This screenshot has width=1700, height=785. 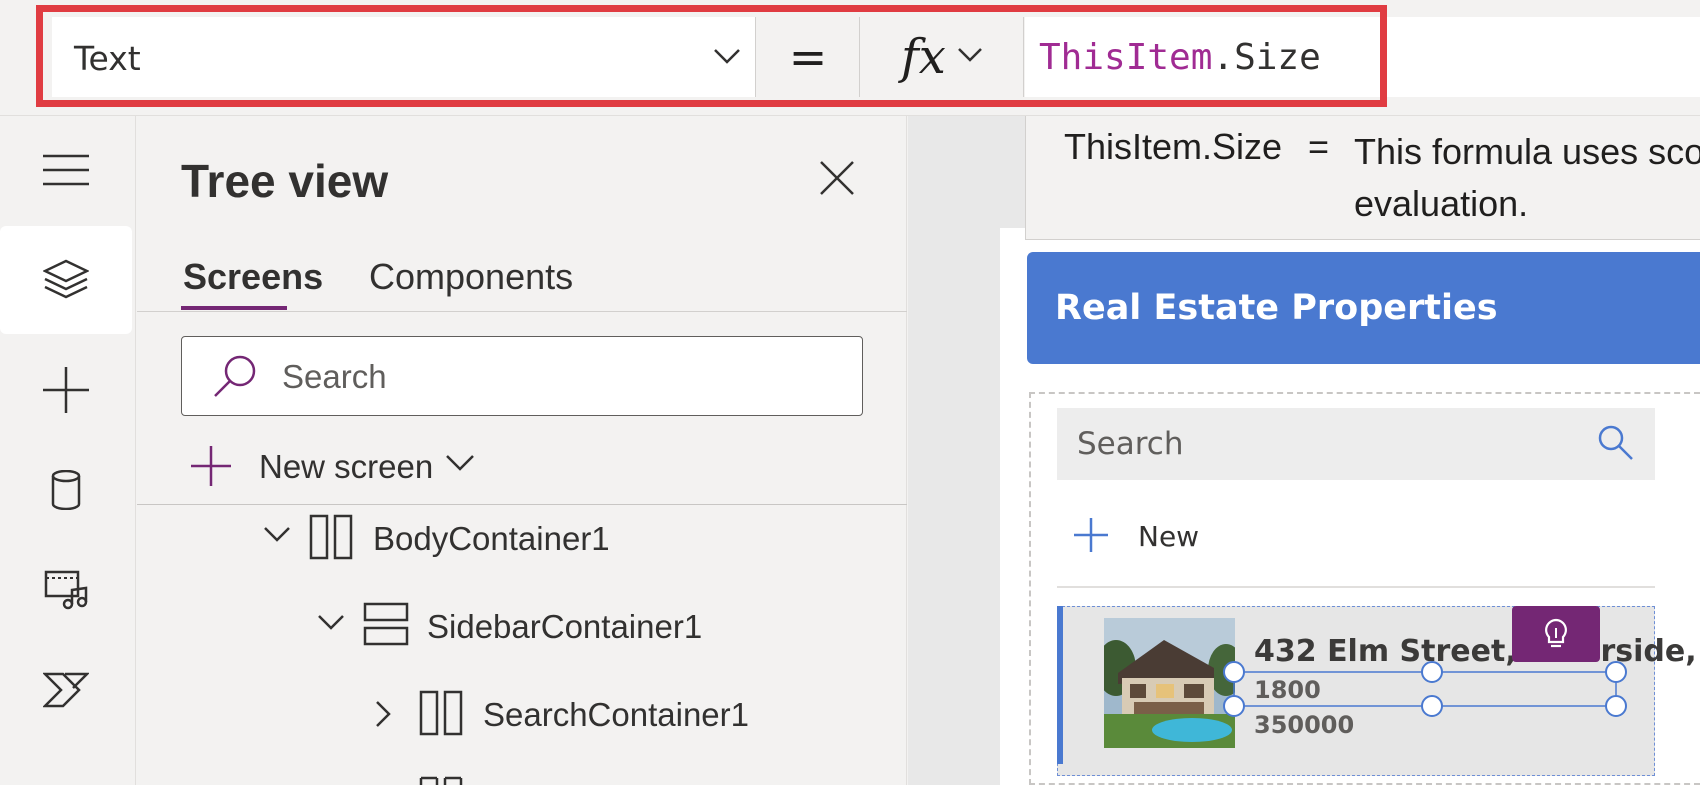 What do you see at coordinates (1173, 146) in the screenshot?
I see `tooltip-expression: ThisItem.Size` at bounding box center [1173, 146].